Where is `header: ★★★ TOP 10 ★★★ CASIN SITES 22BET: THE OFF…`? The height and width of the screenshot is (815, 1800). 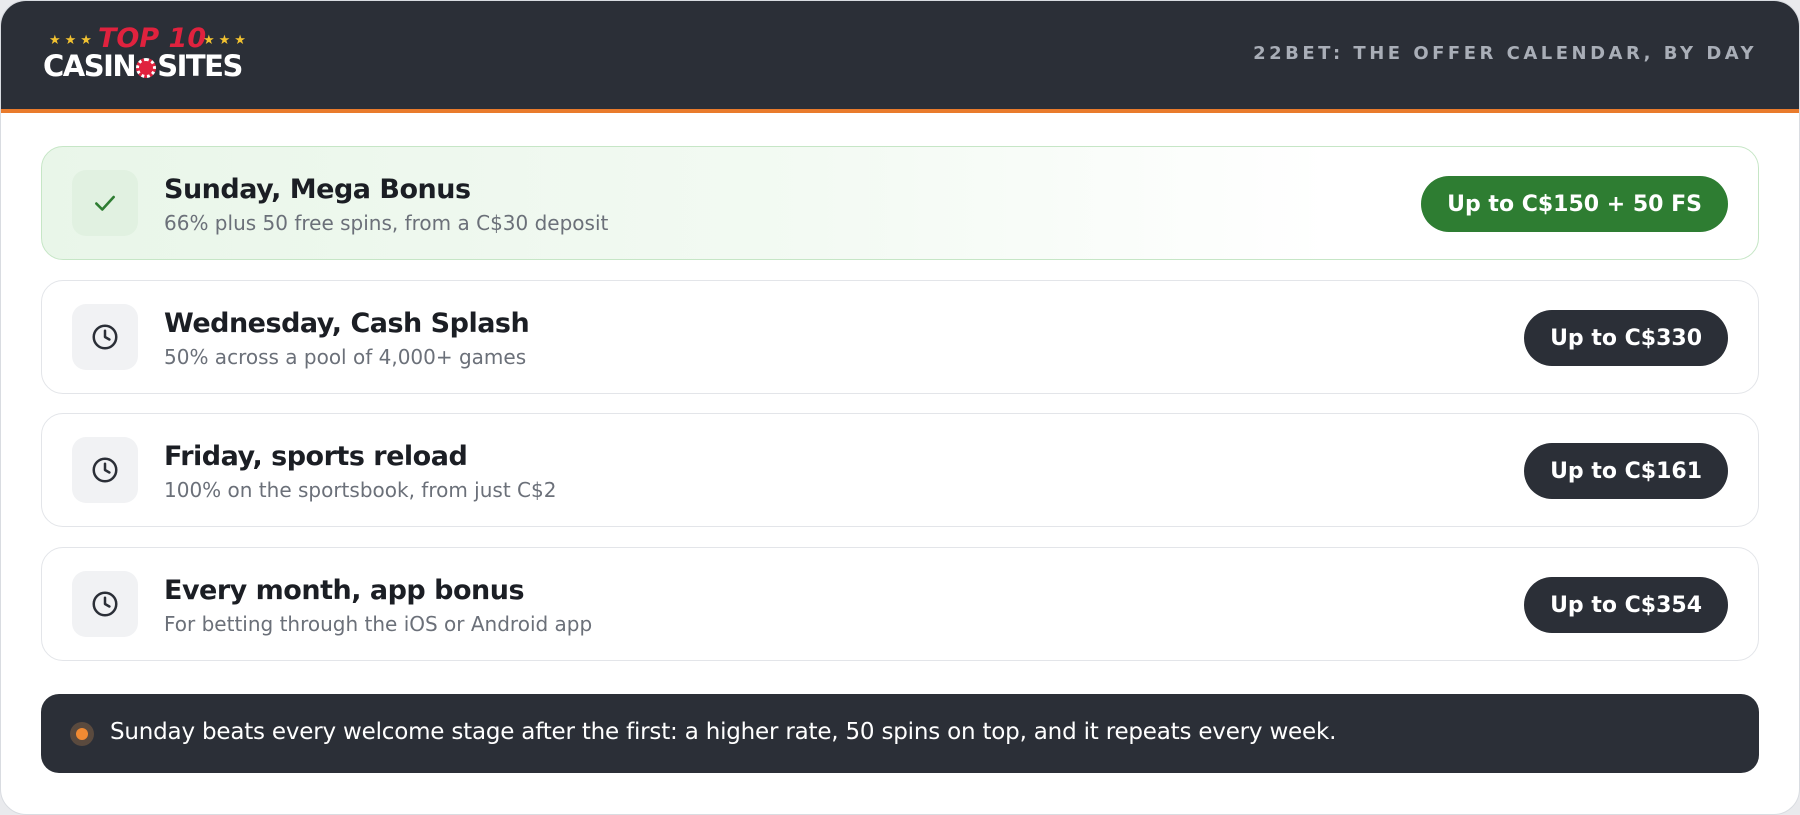
header: ★★★ TOP 10 ★★★ CASIN SITES 22BET: THE OFF… is located at coordinates (900, 57).